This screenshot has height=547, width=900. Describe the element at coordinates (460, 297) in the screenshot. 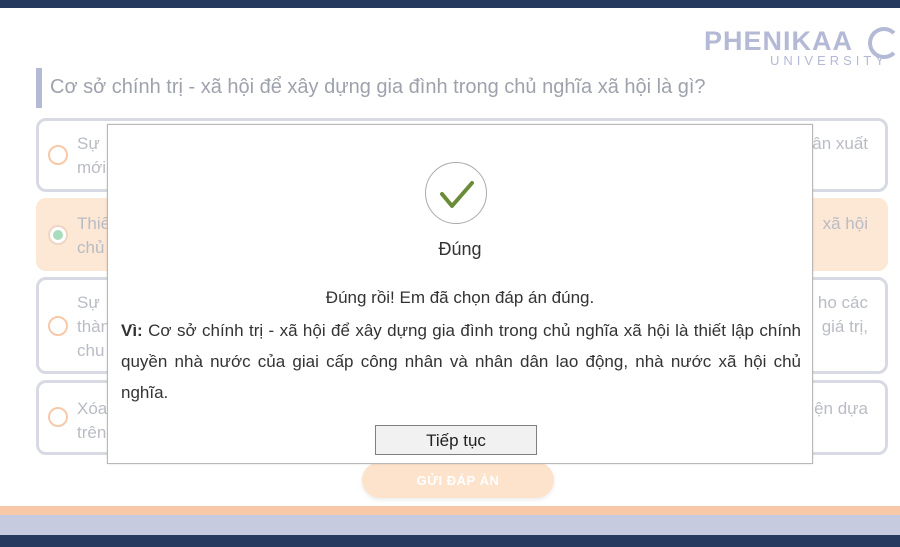

I see `result-message: Đúng rồi! Em đã chọn đáp án đúng.` at that location.